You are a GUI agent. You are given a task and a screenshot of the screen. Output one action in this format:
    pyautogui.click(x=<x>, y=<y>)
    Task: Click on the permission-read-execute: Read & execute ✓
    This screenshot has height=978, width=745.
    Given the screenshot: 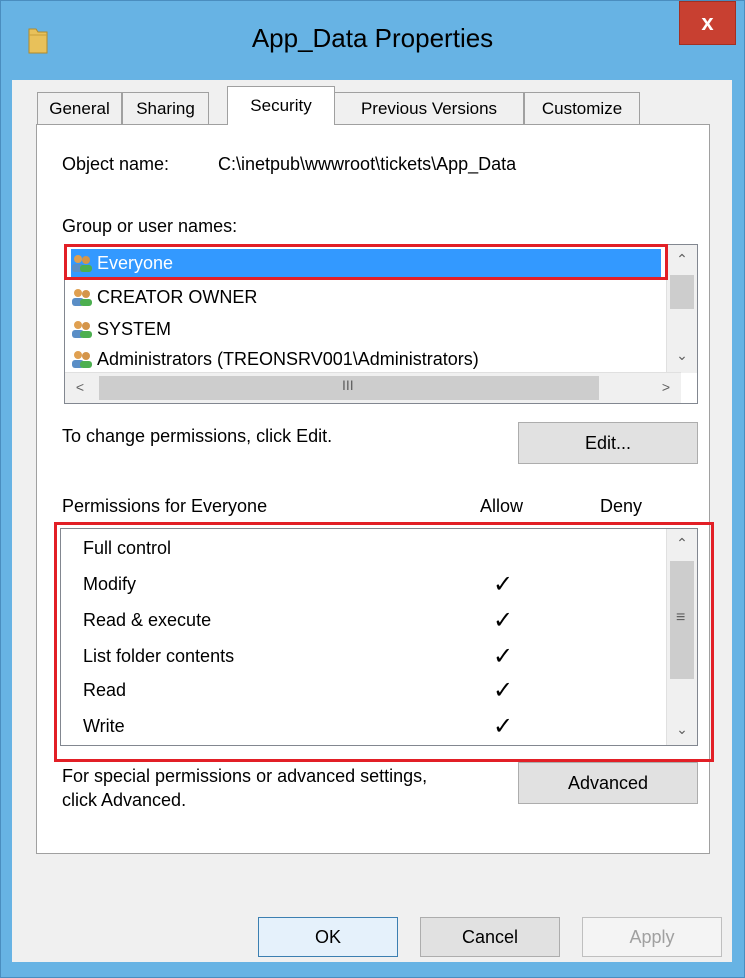 What is the action you would take?
    pyautogui.click(x=363, y=620)
    